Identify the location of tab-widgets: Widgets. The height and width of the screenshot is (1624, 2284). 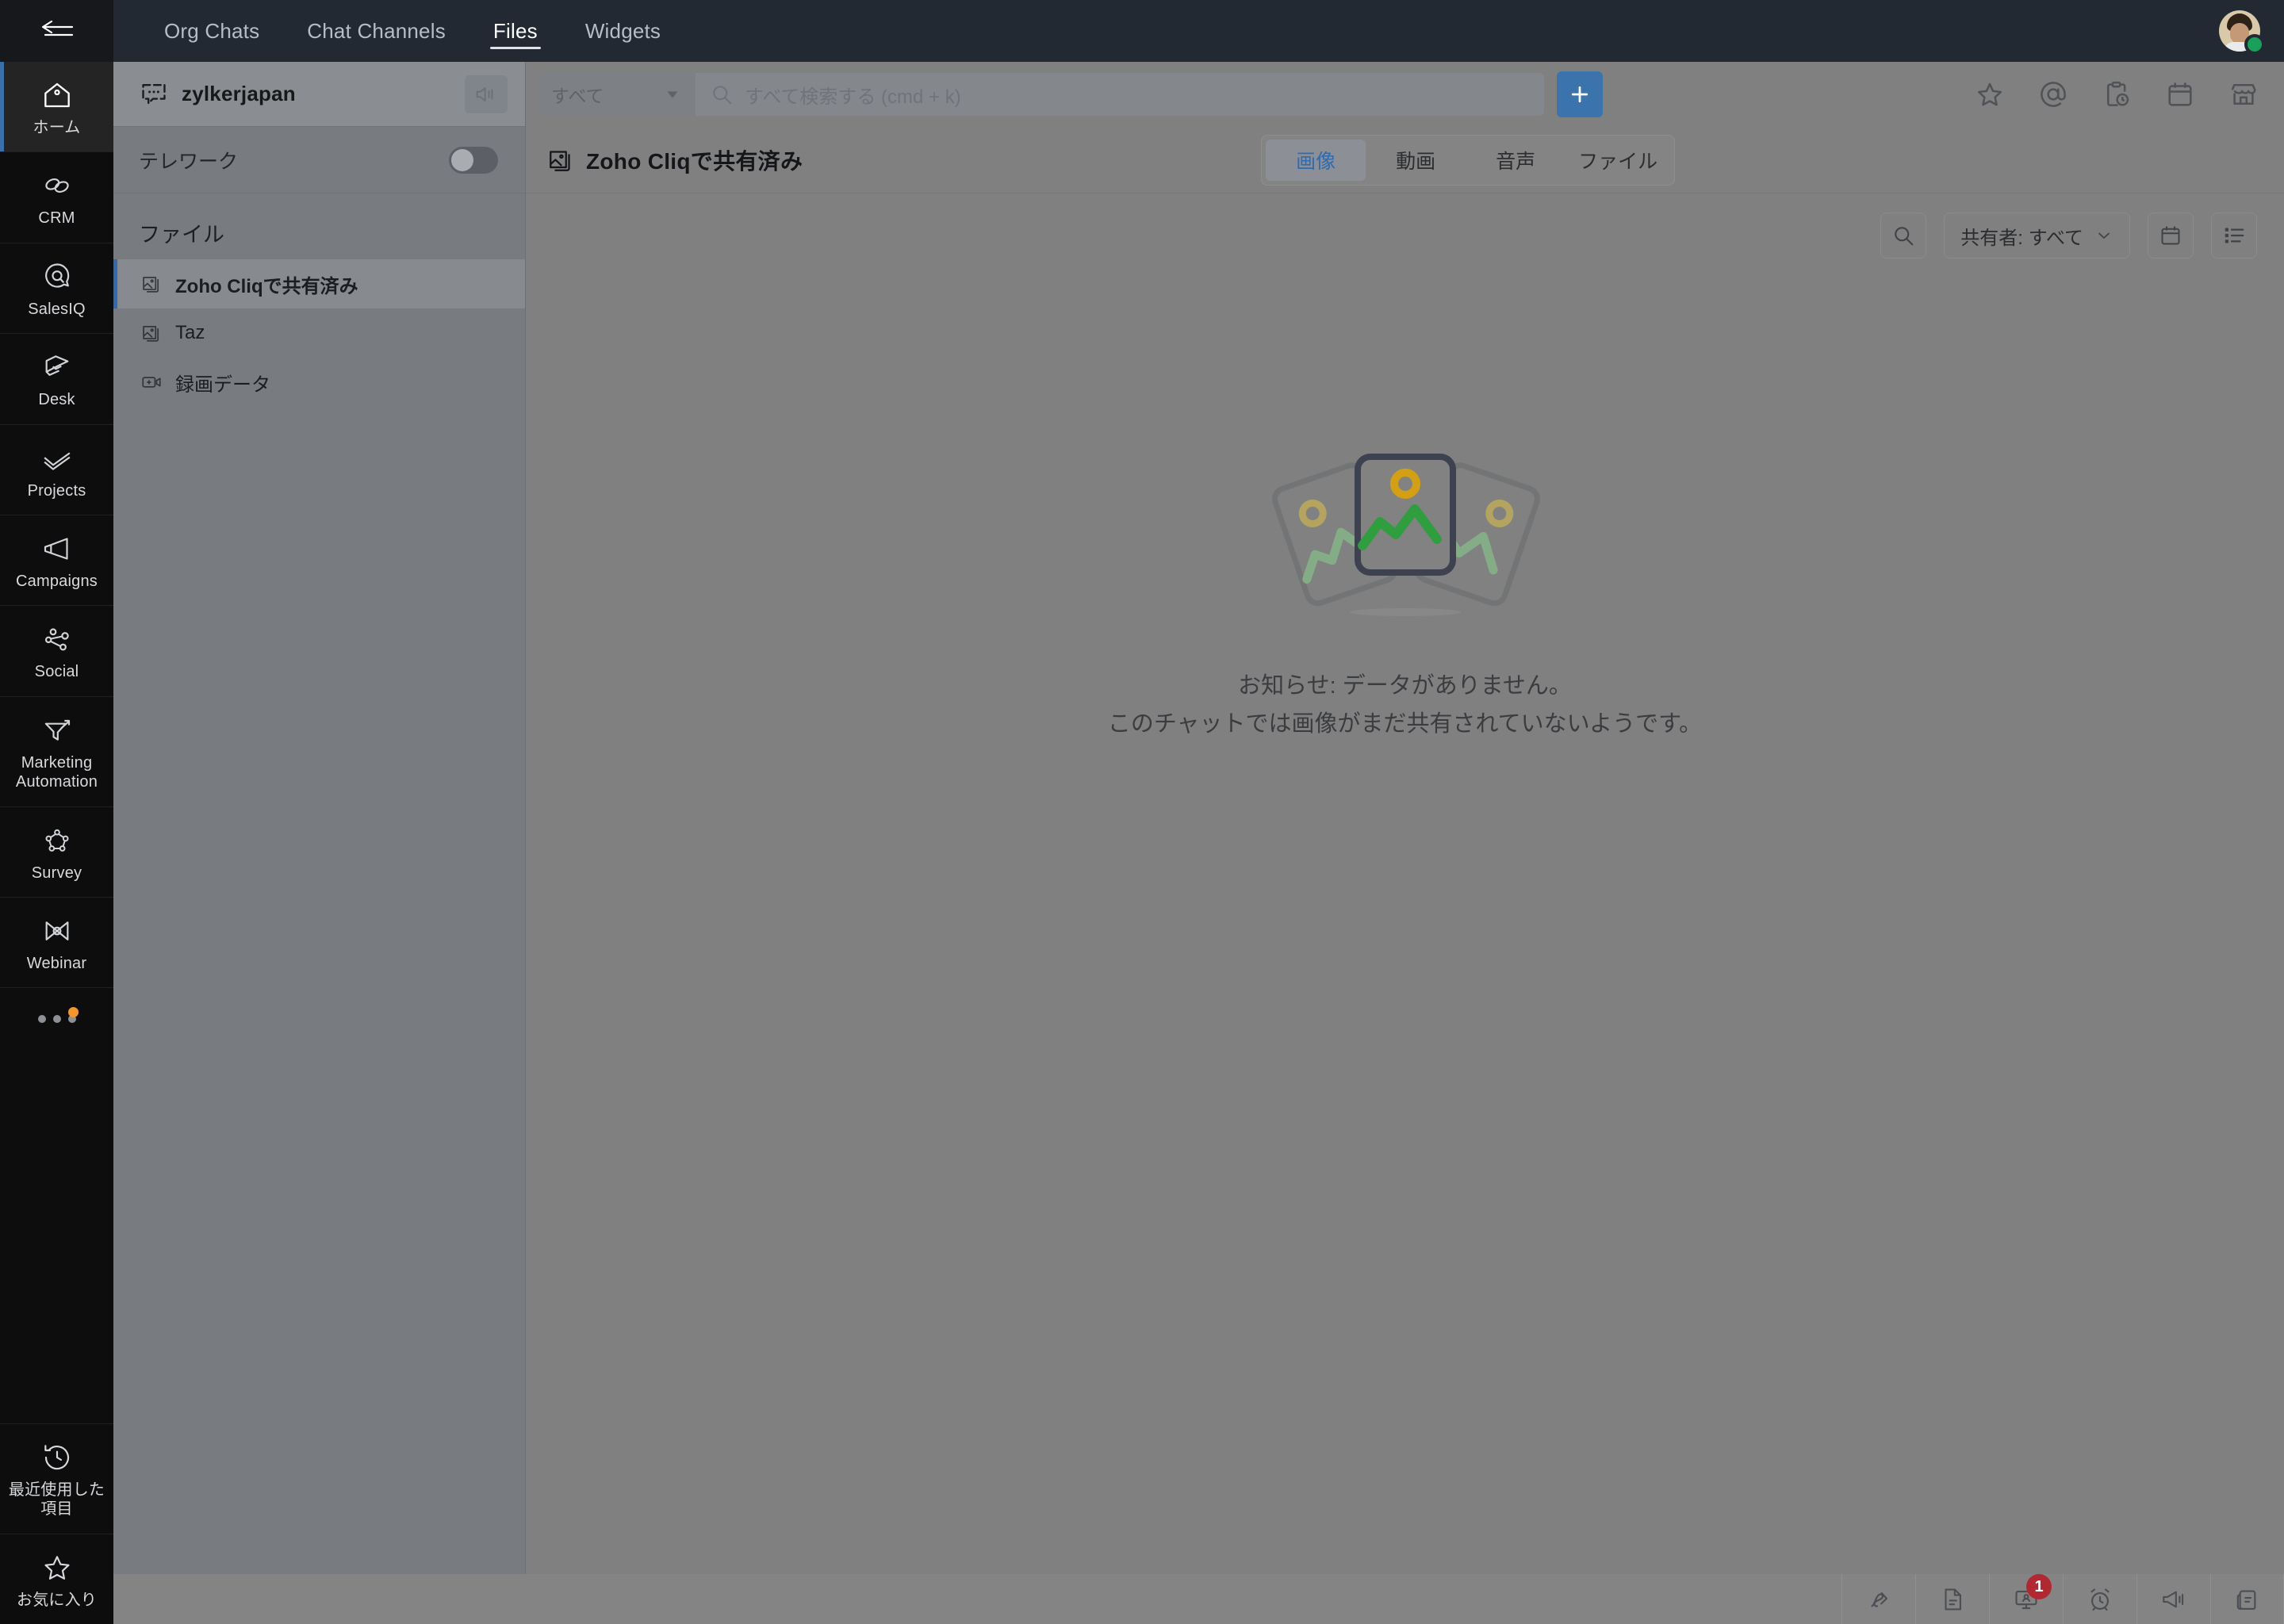
(622, 31).